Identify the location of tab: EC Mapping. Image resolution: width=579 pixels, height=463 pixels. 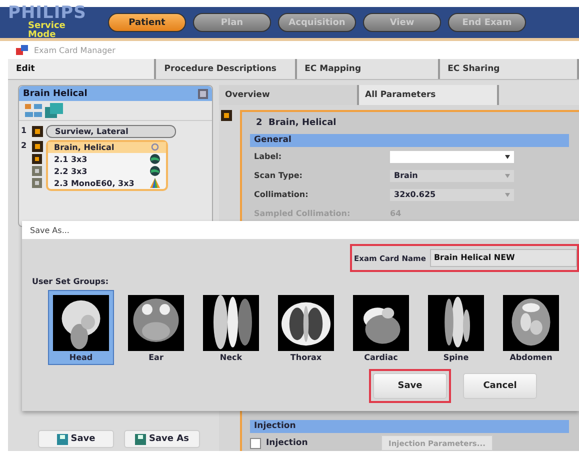
(368, 69).